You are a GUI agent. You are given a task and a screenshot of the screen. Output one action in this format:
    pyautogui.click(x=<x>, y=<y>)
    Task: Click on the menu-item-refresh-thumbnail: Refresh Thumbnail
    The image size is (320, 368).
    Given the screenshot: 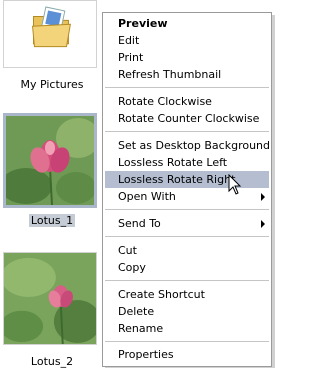 What is the action you would take?
    pyautogui.click(x=187, y=74)
    